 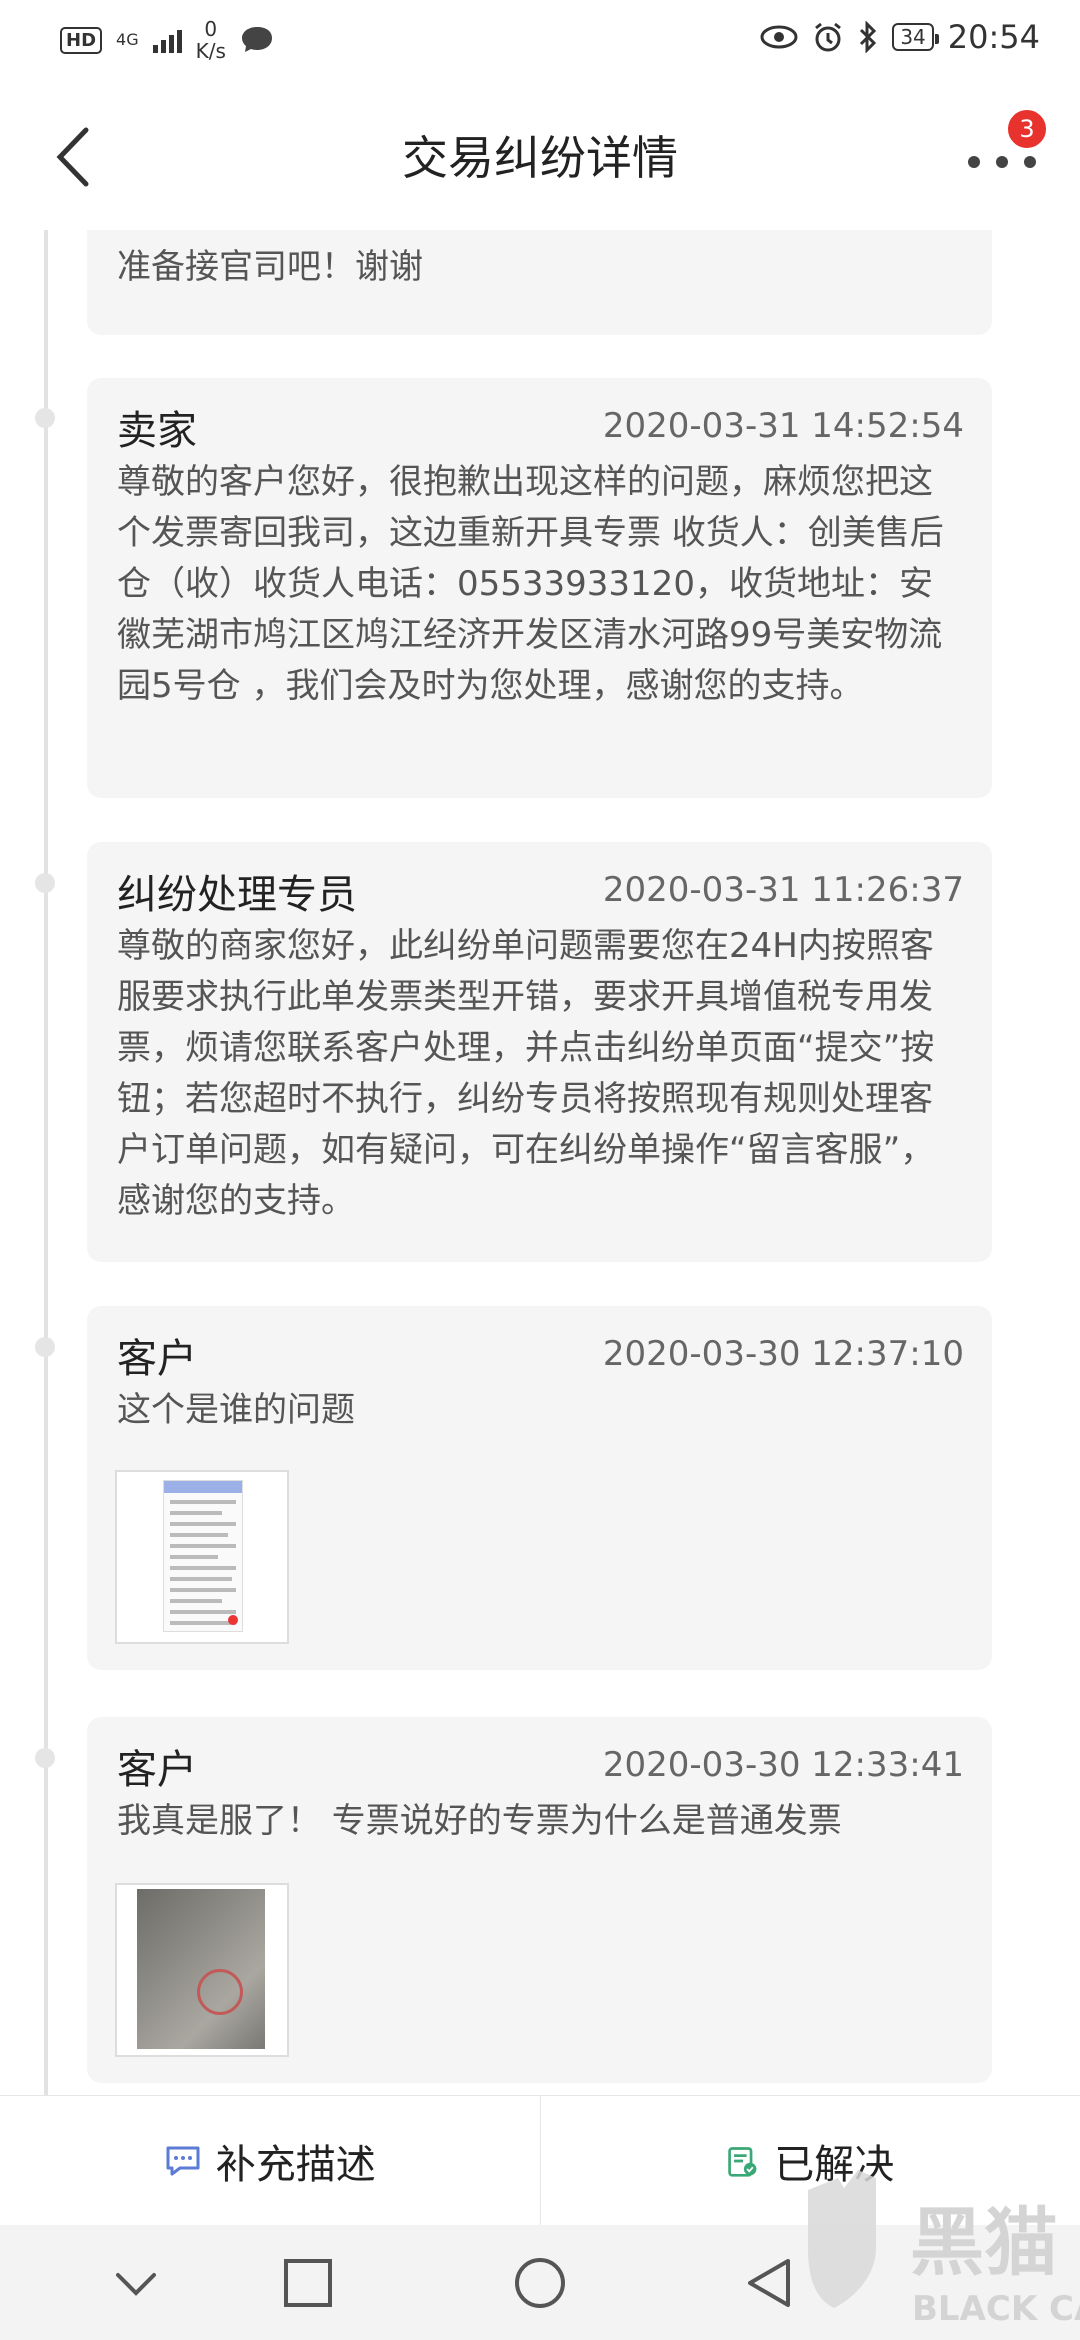 I want to click on top-app-bar: 交易纠纷详情 3, so click(x=540, y=155).